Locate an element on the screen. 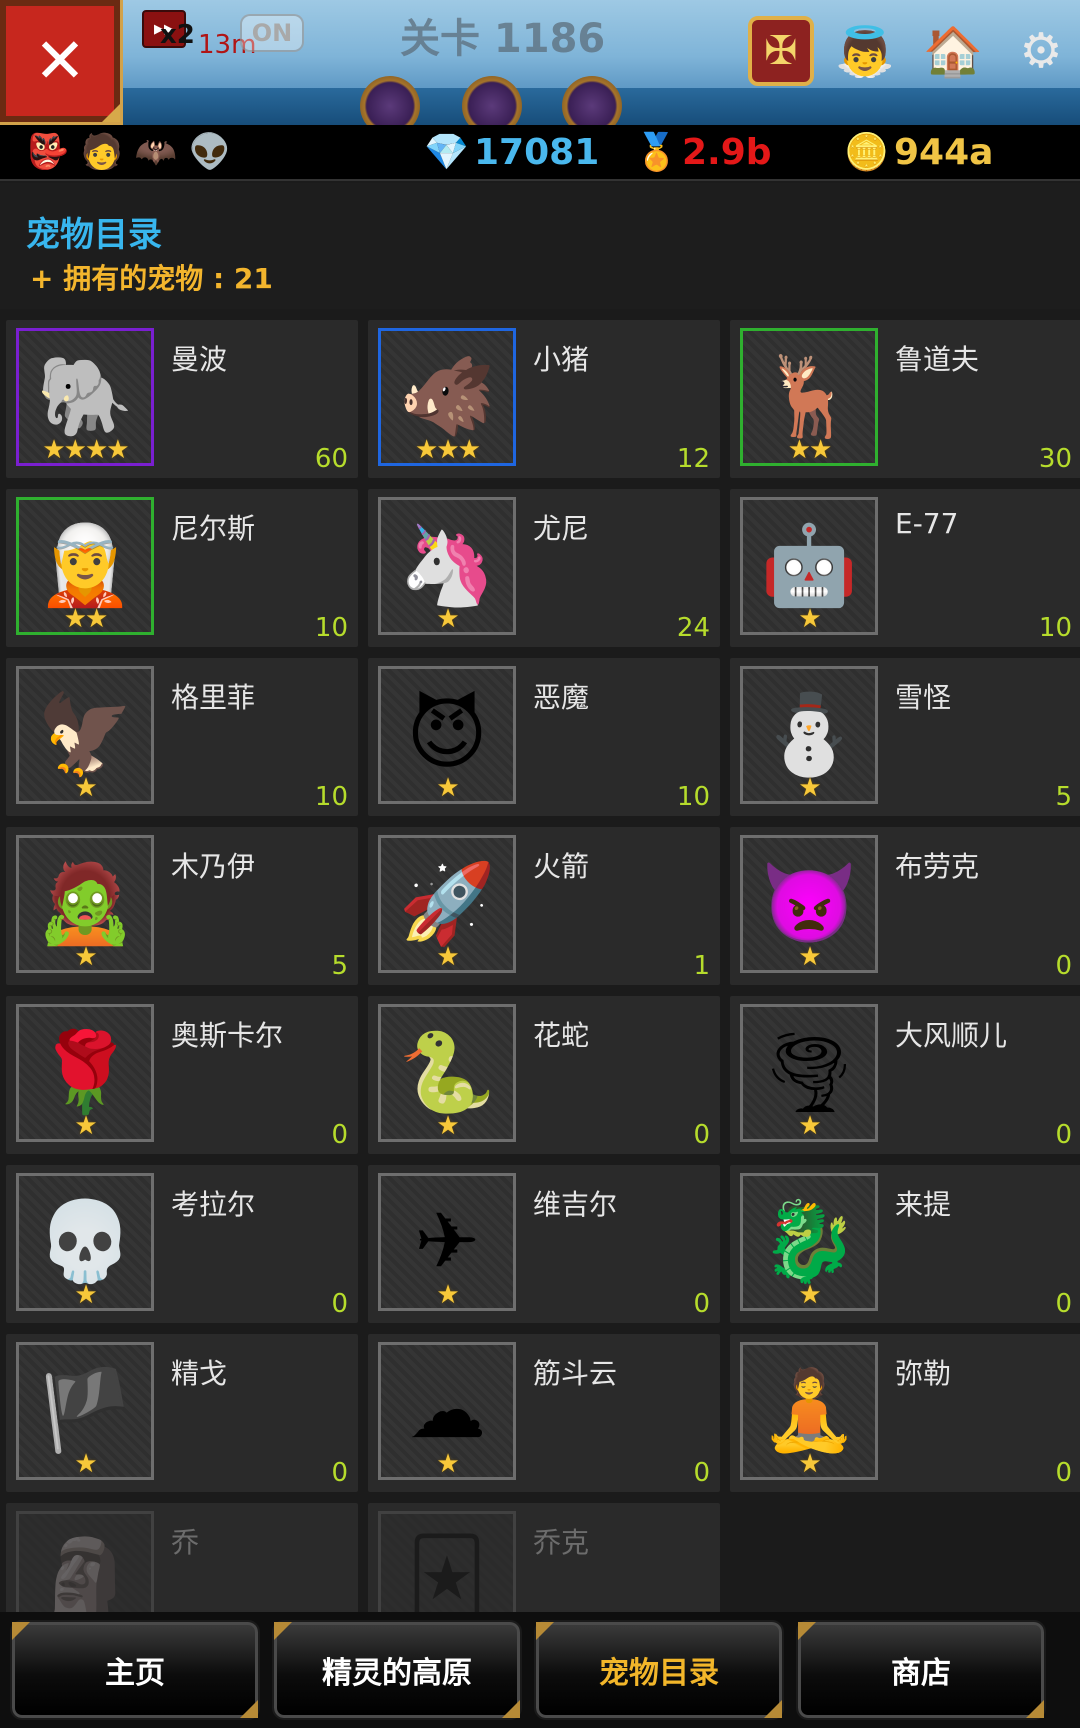 This screenshot has width=1080, height=1728. pet-card: 🃏 乔克 is located at coordinates (544, 1557).